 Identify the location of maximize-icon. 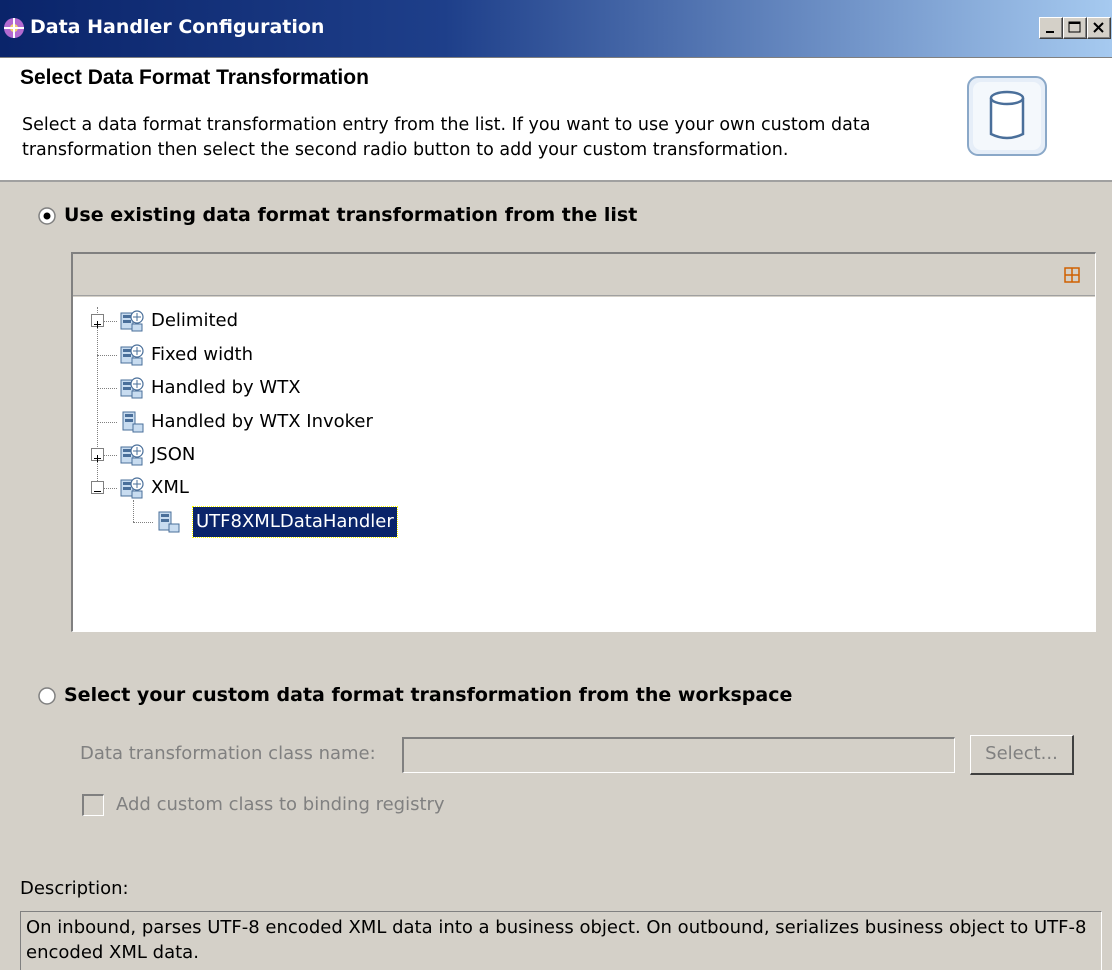
(1074, 27).